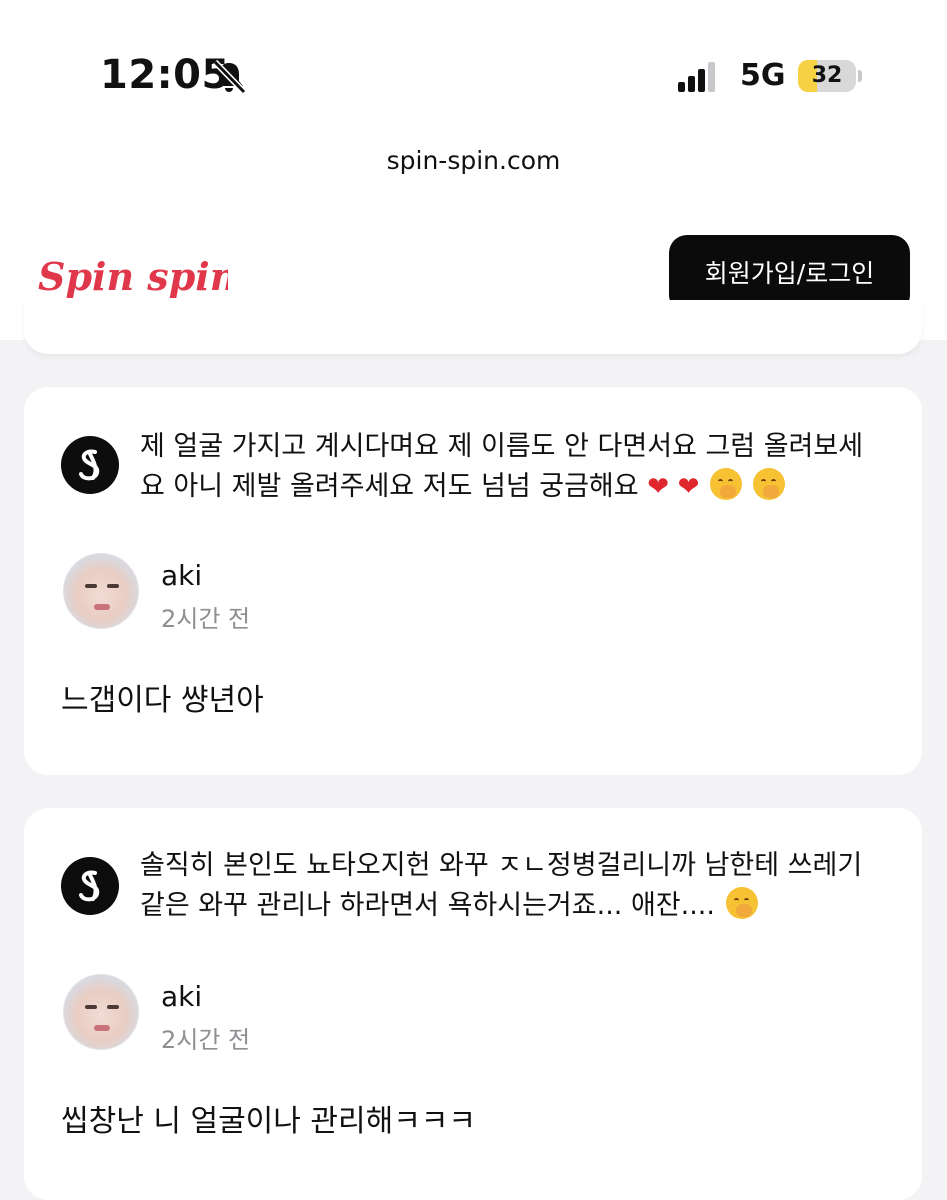 This screenshot has width=947, height=1200. What do you see at coordinates (696, 77) in the screenshot?
I see `cellular-signal-icon` at bounding box center [696, 77].